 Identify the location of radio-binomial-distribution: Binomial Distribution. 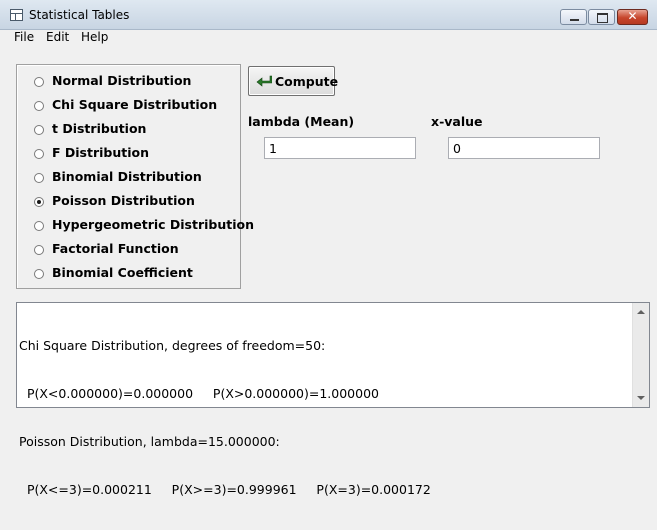
(136, 178).